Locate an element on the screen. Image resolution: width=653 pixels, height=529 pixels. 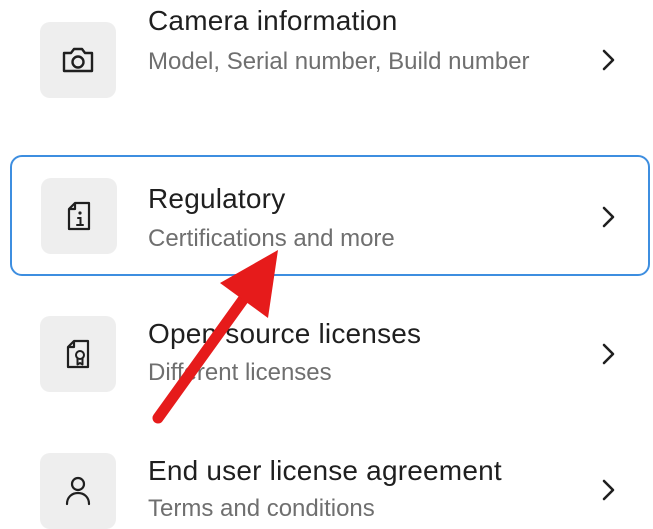
settings-item-subtitle: Terms and conditions is located at coordinates (261, 508).